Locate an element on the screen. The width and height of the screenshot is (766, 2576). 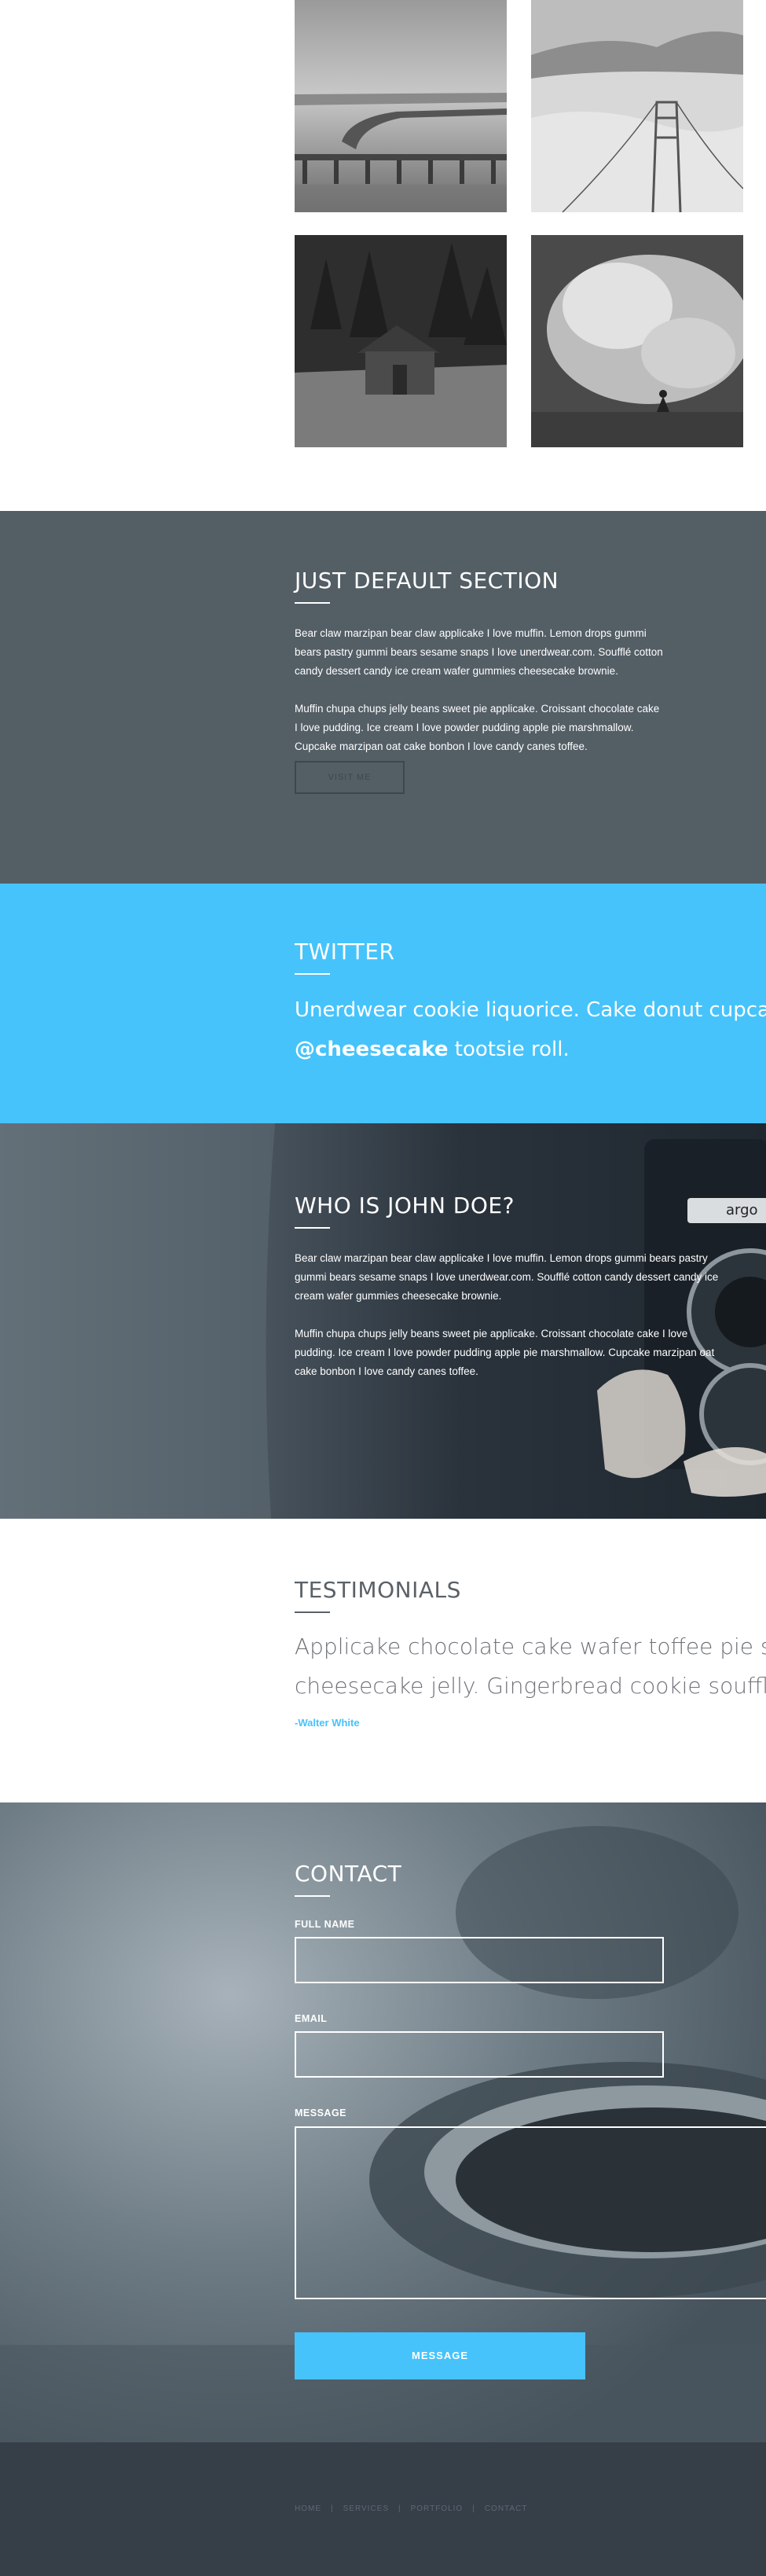
tweet-text-line2: @cheesecake tootsie roll. is located at coordinates (530, 1049).